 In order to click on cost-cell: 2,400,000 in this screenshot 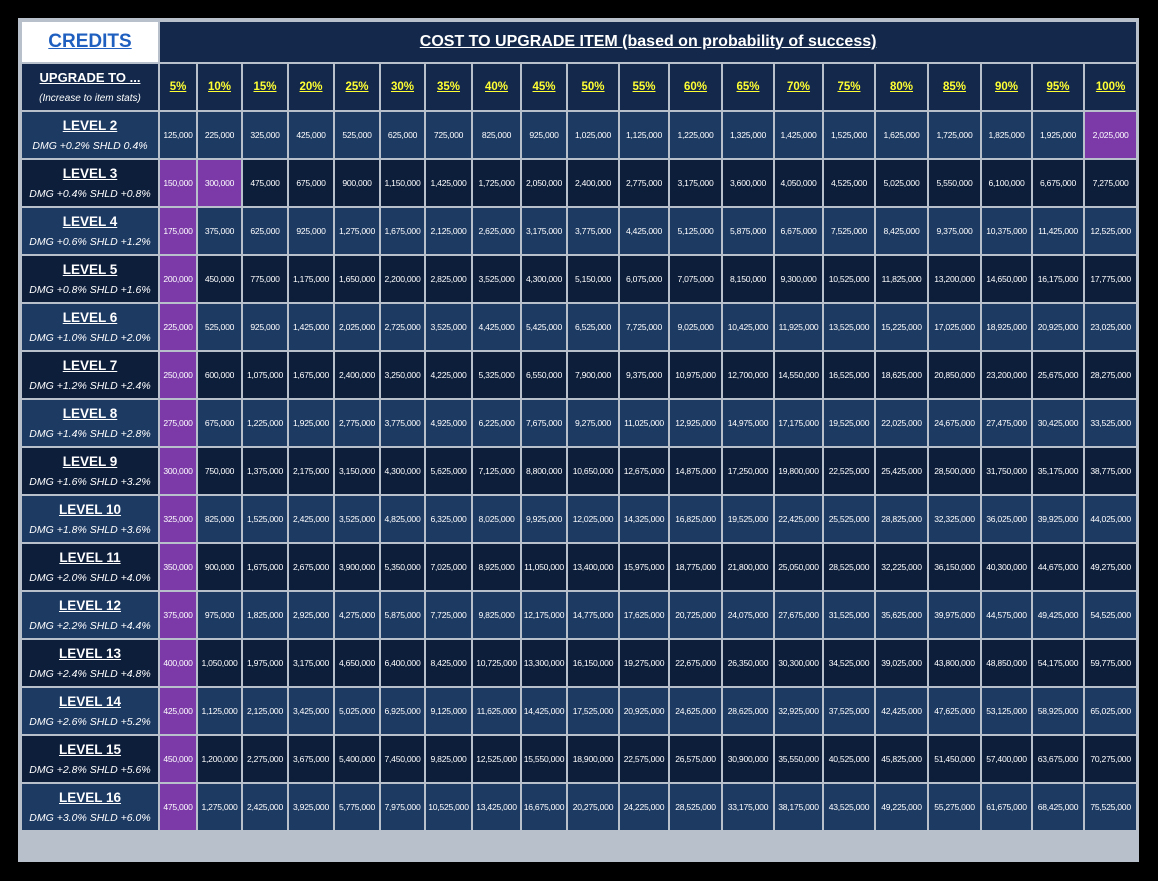, I will do `click(593, 183)`.